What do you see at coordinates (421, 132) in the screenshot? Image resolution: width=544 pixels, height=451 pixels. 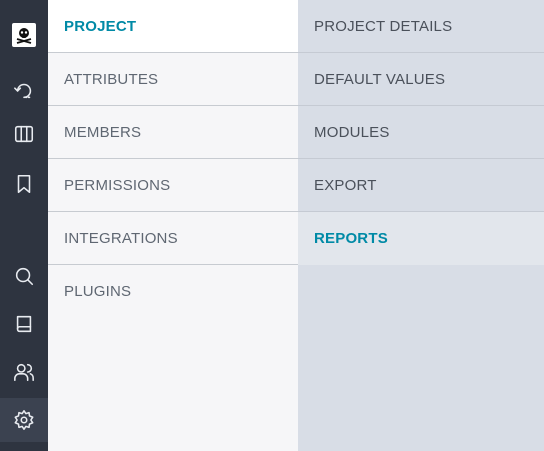 I see `submenu-item-modules: MODULES` at bounding box center [421, 132].